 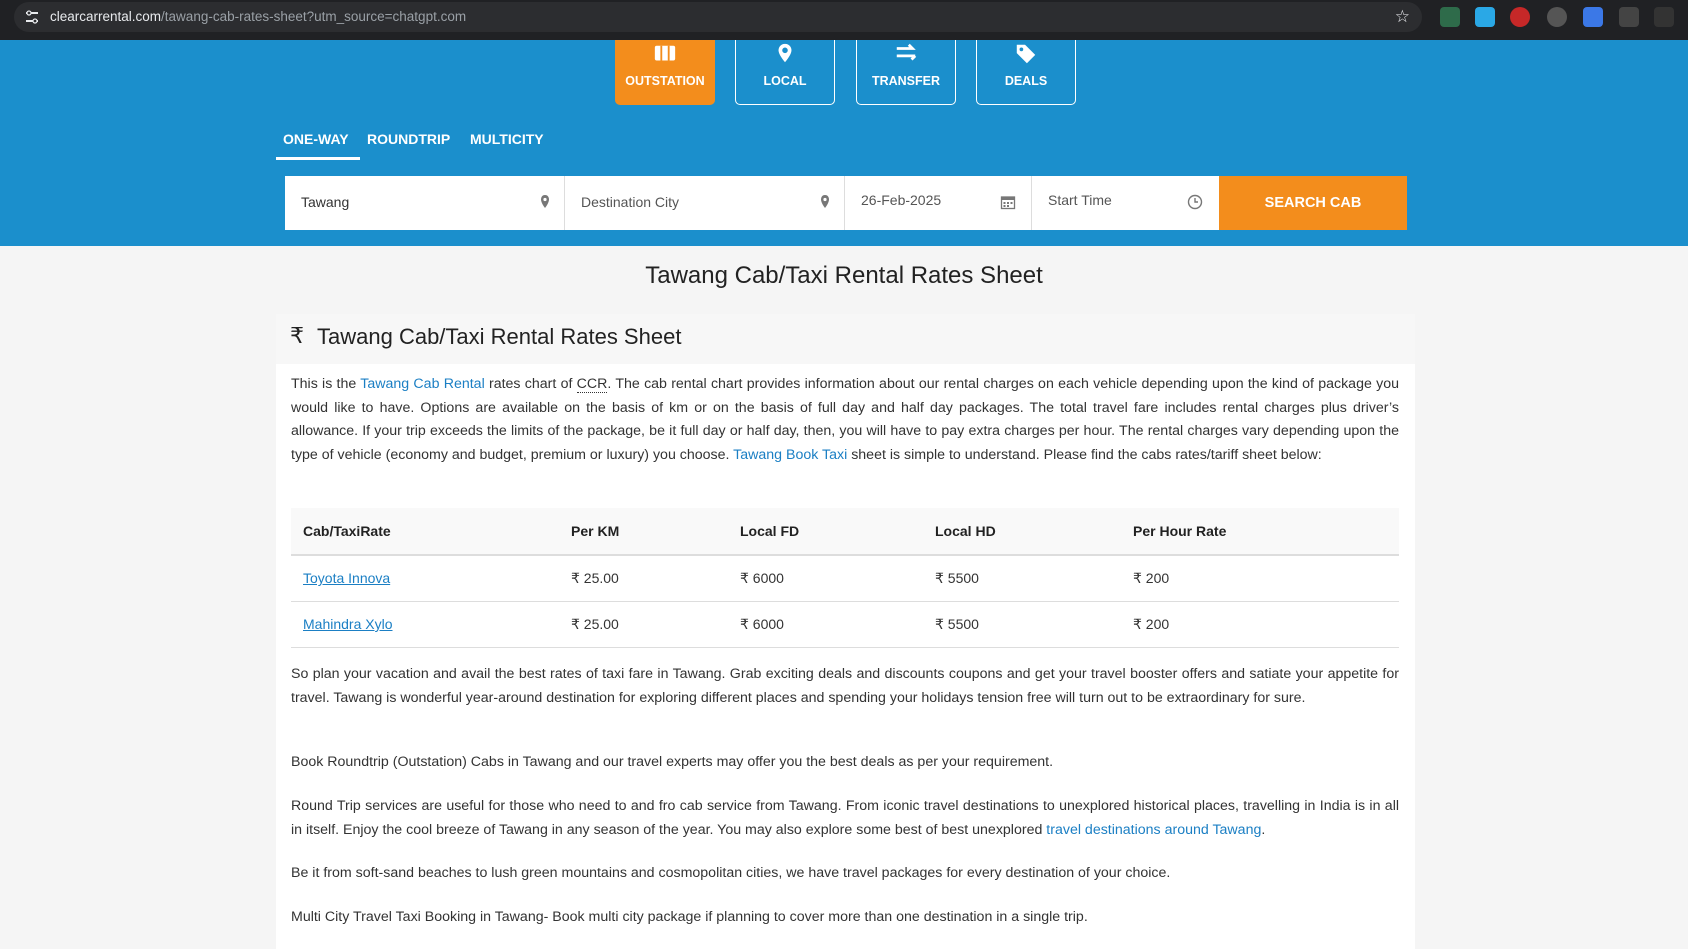 I want to click on map-pin-icon, so click(x=785, y=53).